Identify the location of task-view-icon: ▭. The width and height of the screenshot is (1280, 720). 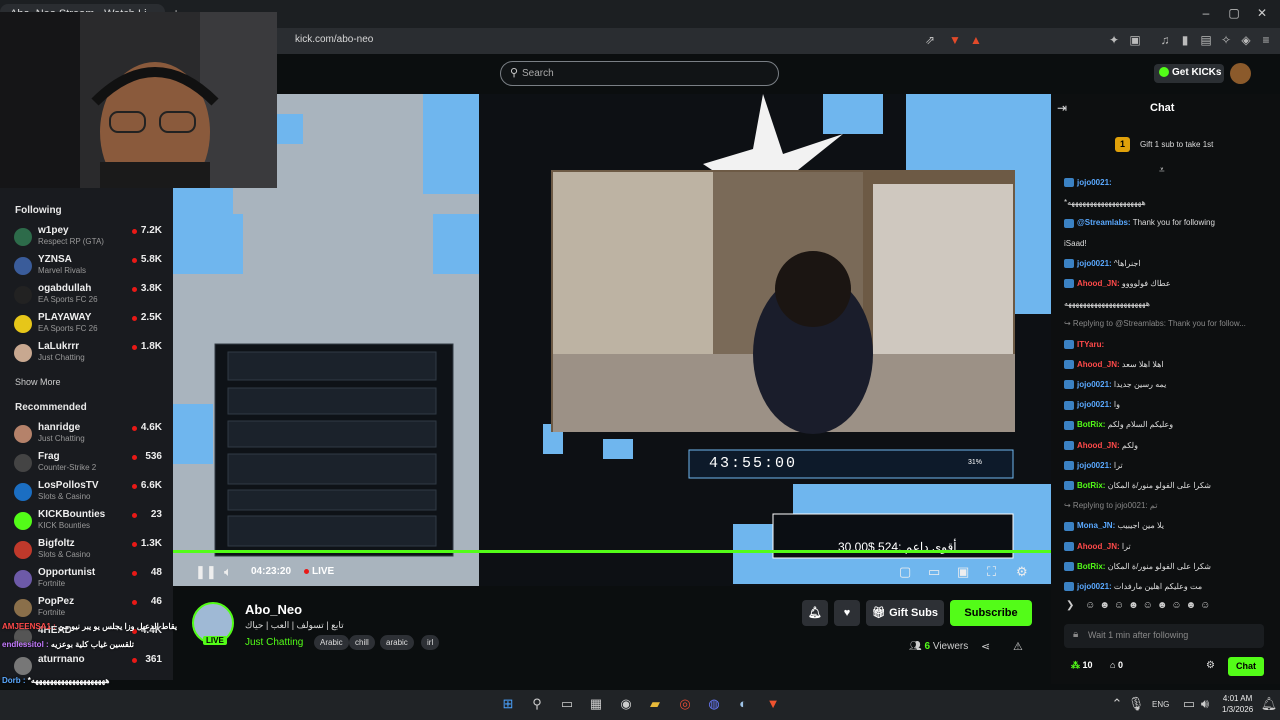
(567, 705).